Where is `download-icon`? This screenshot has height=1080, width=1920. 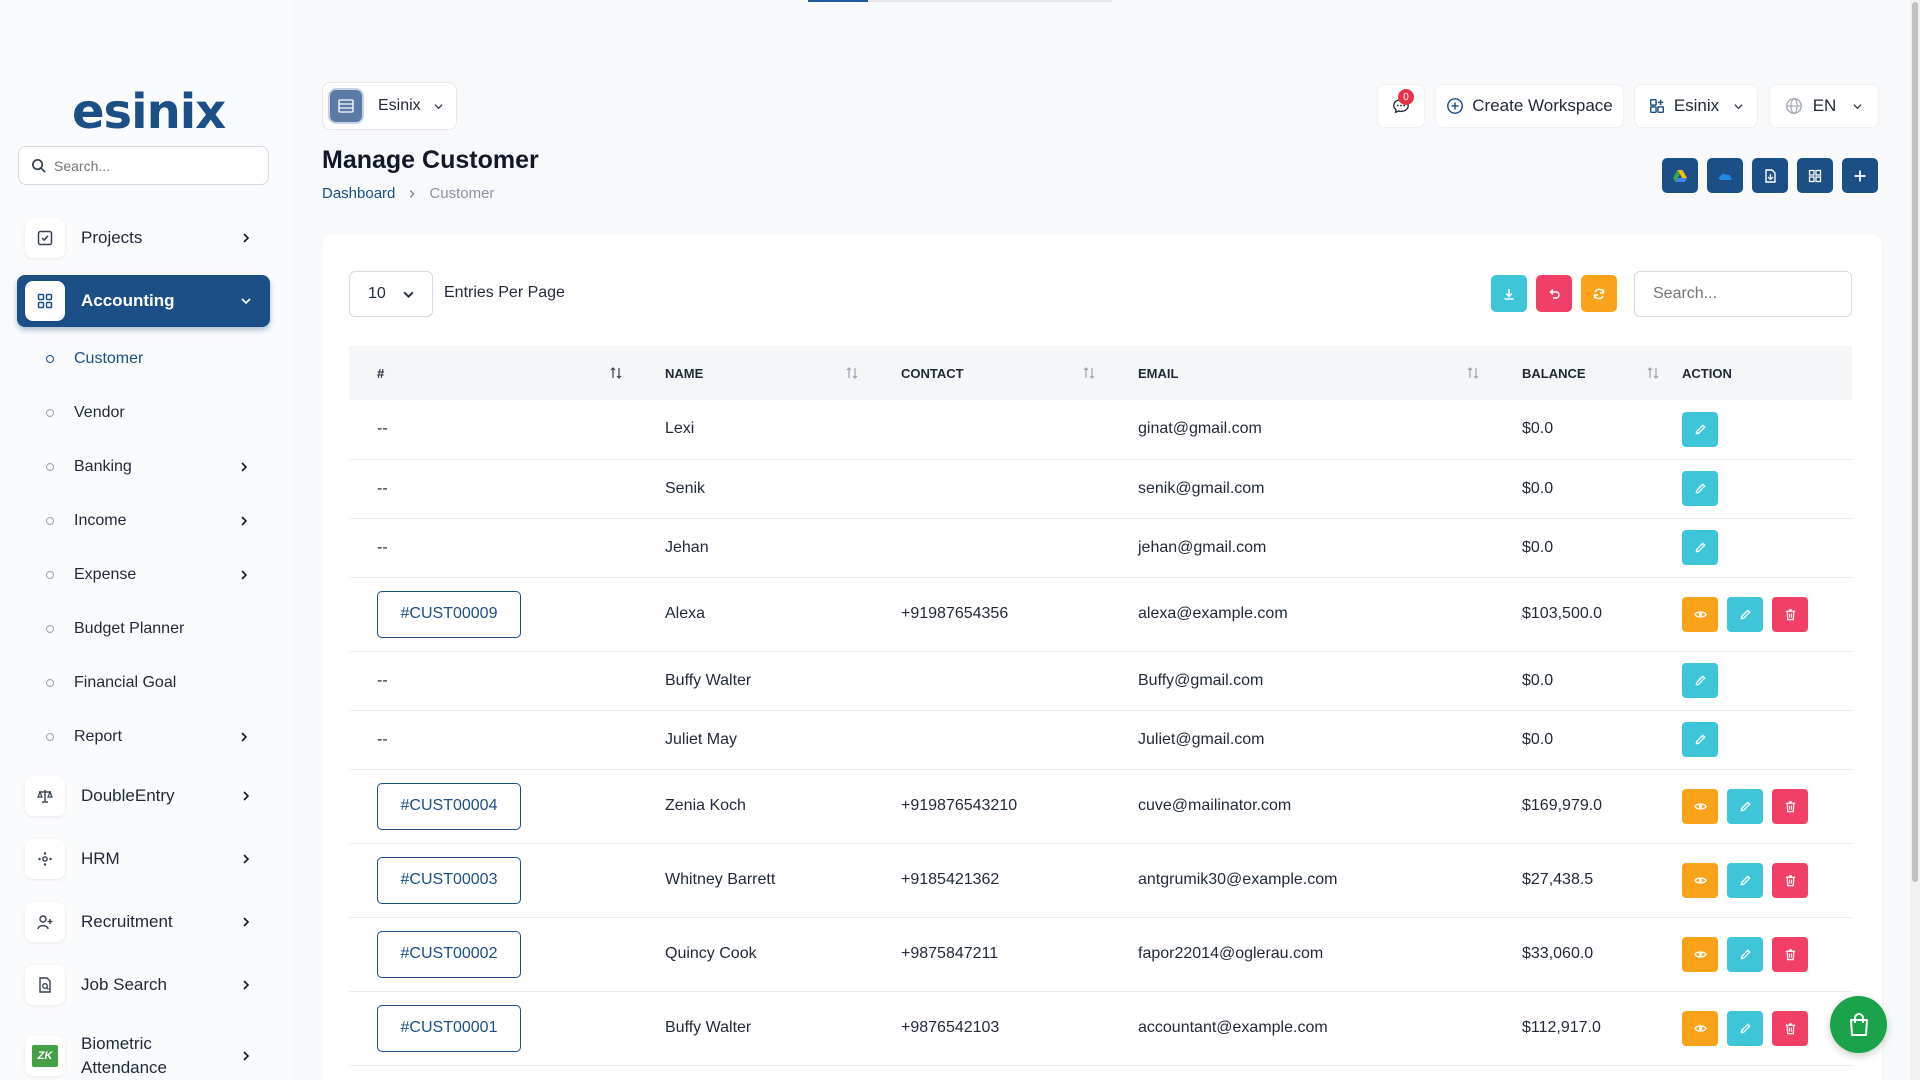
download-icon is located at coordinates (1509, 294).